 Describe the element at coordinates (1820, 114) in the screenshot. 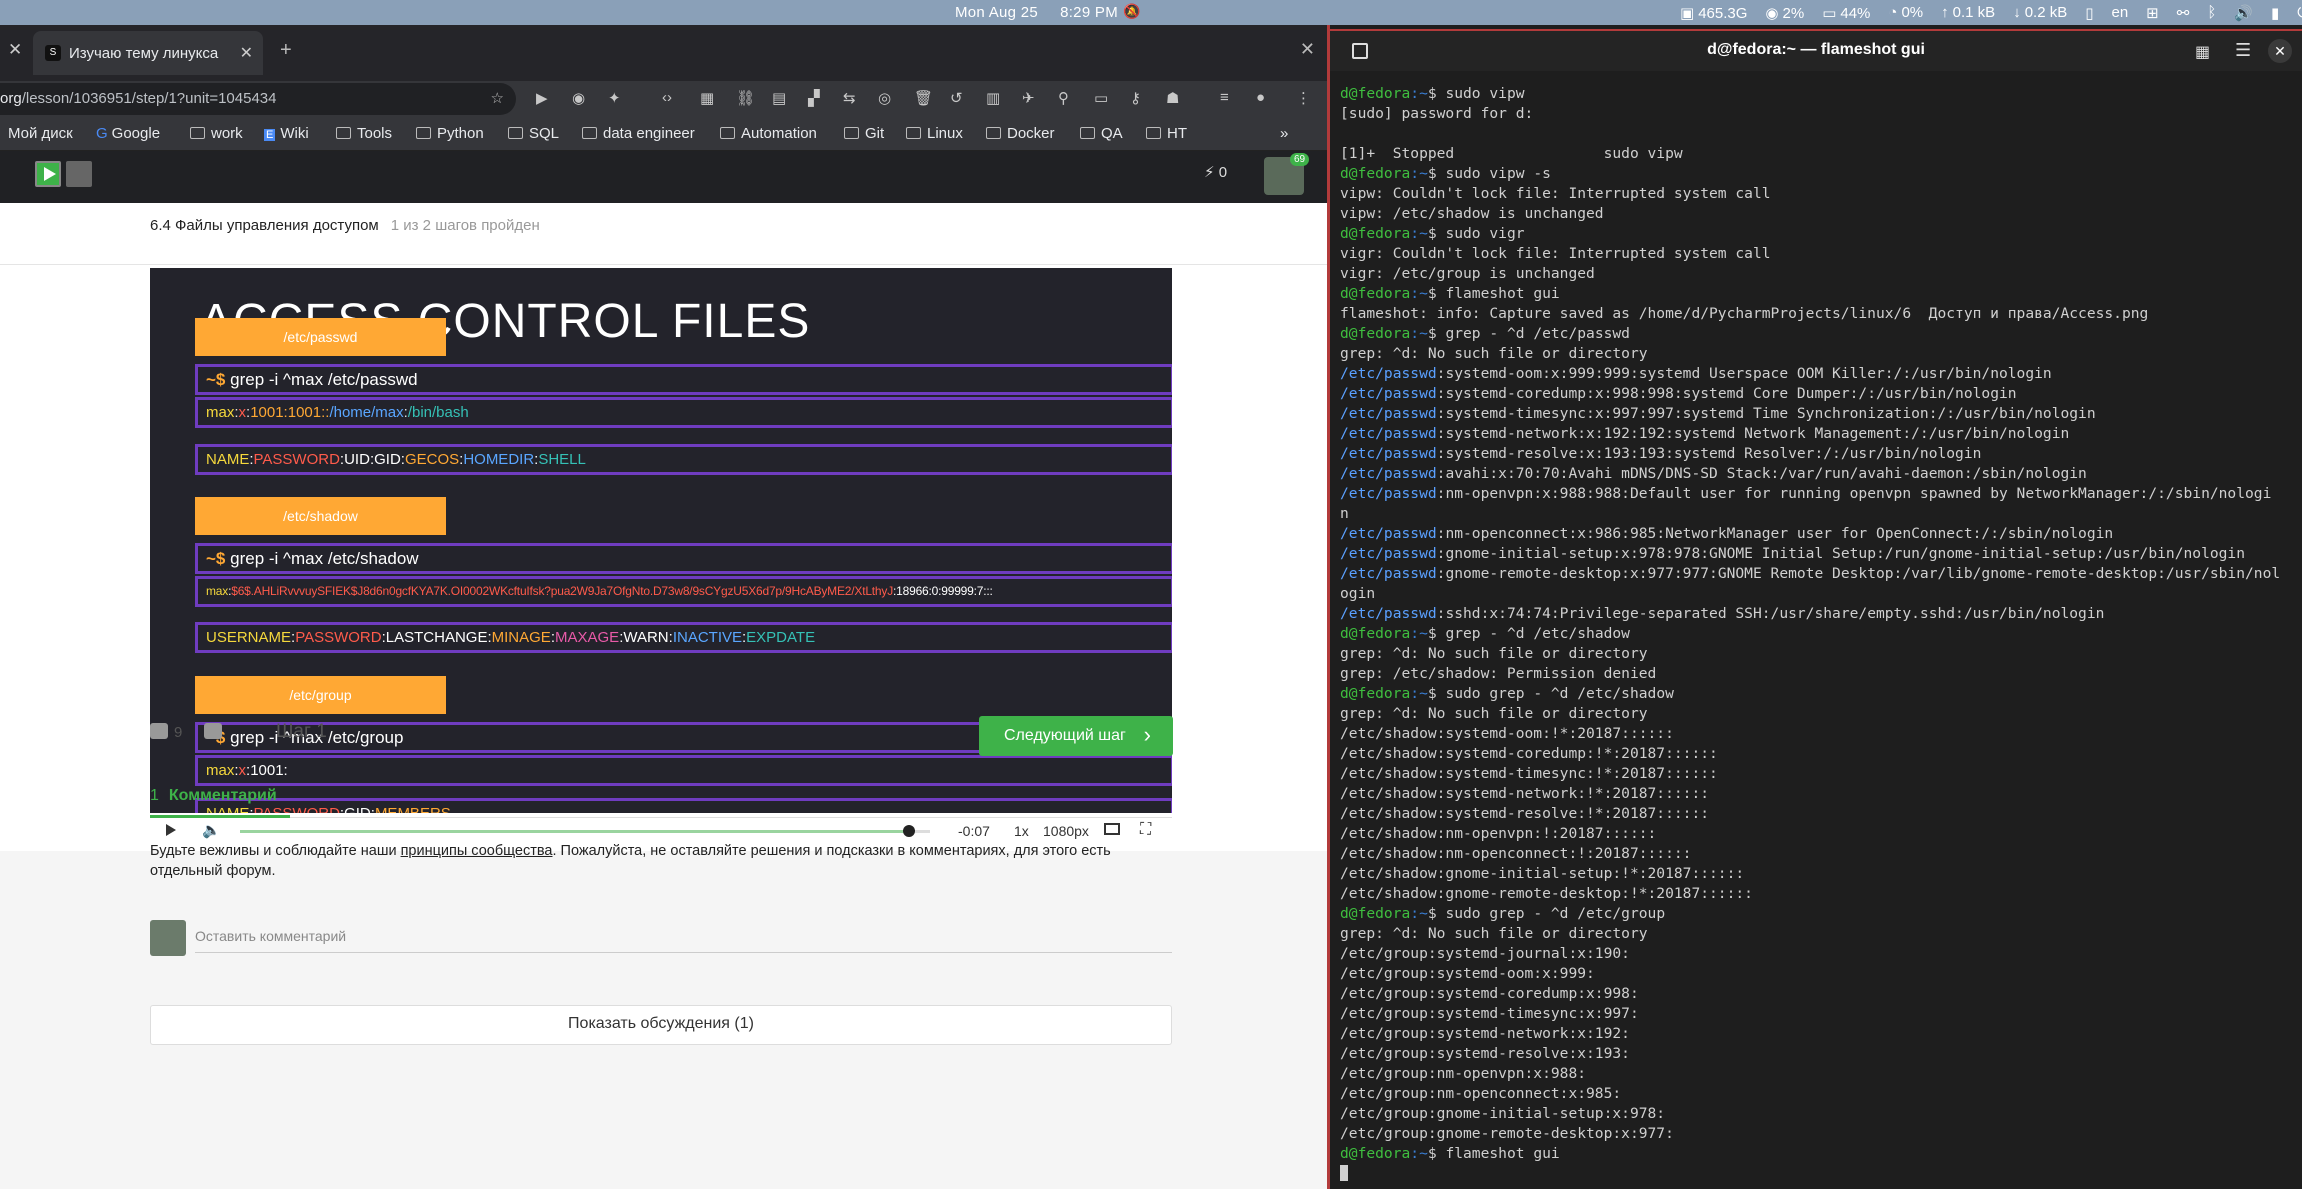

I see `terminal-line: [sudo] password for d:` at that location.